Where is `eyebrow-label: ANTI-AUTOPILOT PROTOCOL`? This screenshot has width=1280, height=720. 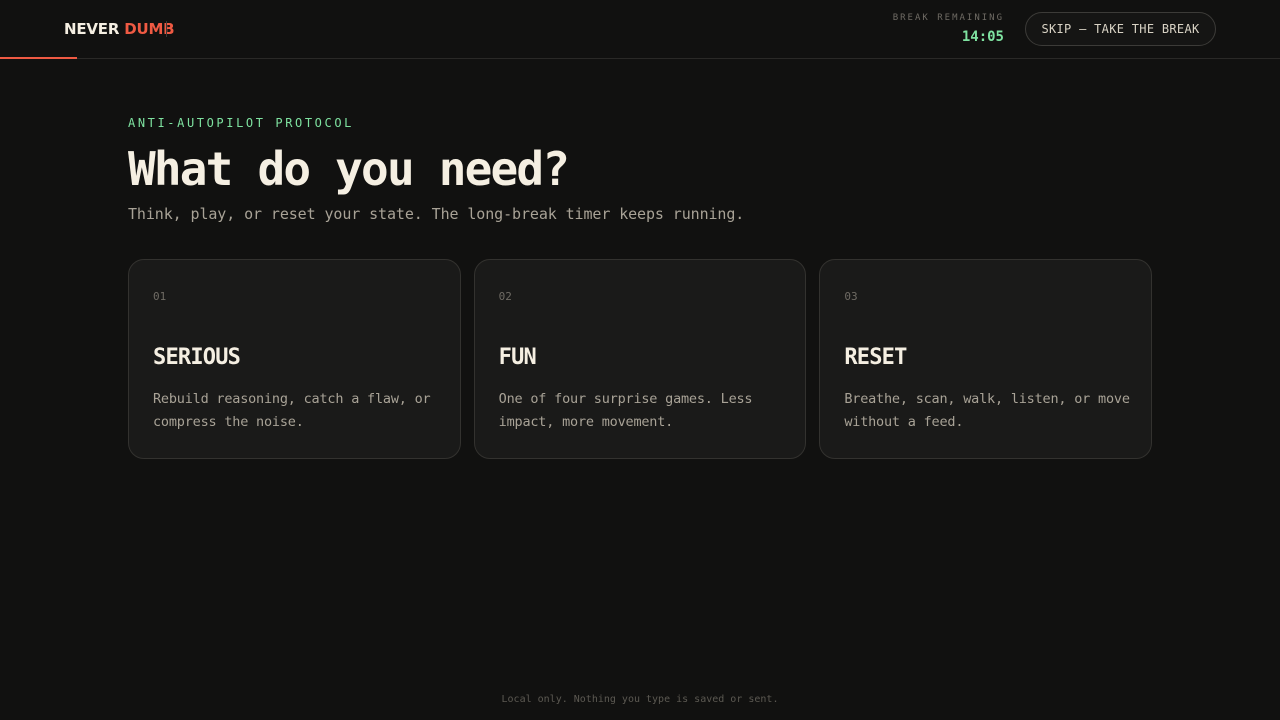 eyebrow-label: ANTI-AUTOPILOT PROTOCOL is located at coordinates (241, 123).